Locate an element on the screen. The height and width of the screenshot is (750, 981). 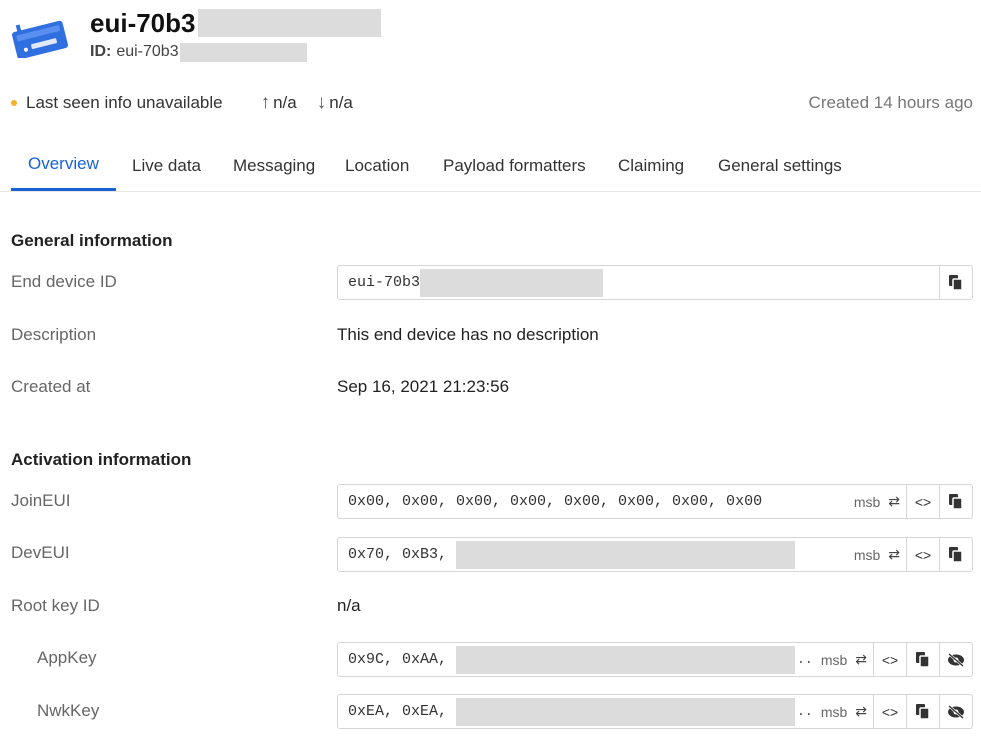
dev-eui-field: 0x70, 0xB3, msb ⇄ <> is located at coordinates (655, 554).